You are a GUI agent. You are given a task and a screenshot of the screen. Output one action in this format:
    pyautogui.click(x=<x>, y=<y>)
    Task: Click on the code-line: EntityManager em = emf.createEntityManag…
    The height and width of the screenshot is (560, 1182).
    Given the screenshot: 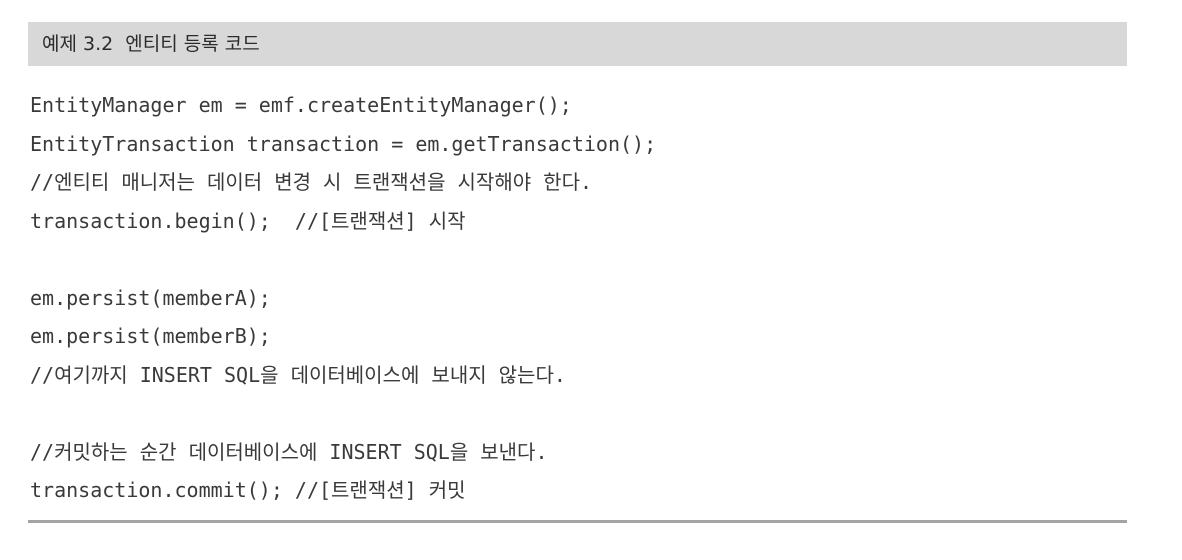 What is the action you would take?
    pyautogui.click(x=301, y=105)
    